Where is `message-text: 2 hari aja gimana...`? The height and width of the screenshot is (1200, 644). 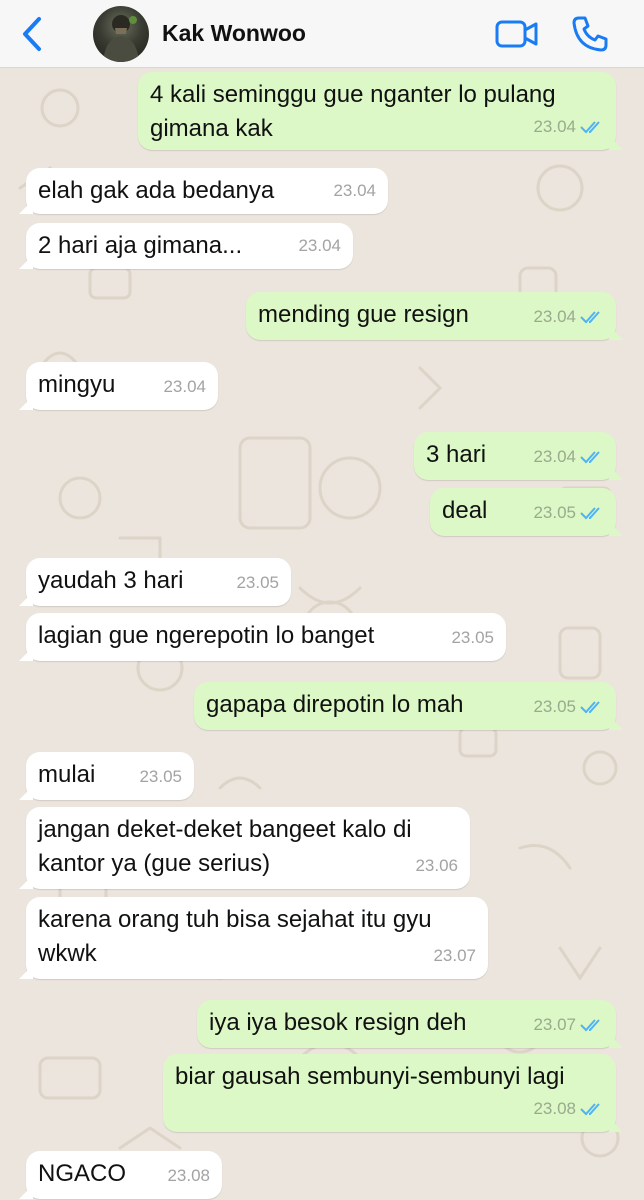
message-text: 2 hari aja gimana... is located at coordinates (140, 245).